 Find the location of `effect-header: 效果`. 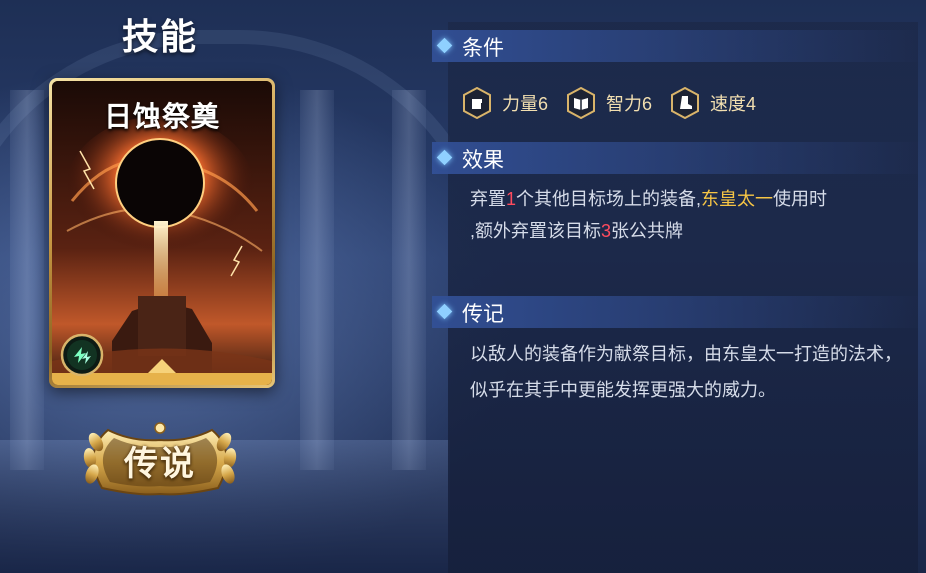

effect-header: 效果 is located at coordinates (679, 158).